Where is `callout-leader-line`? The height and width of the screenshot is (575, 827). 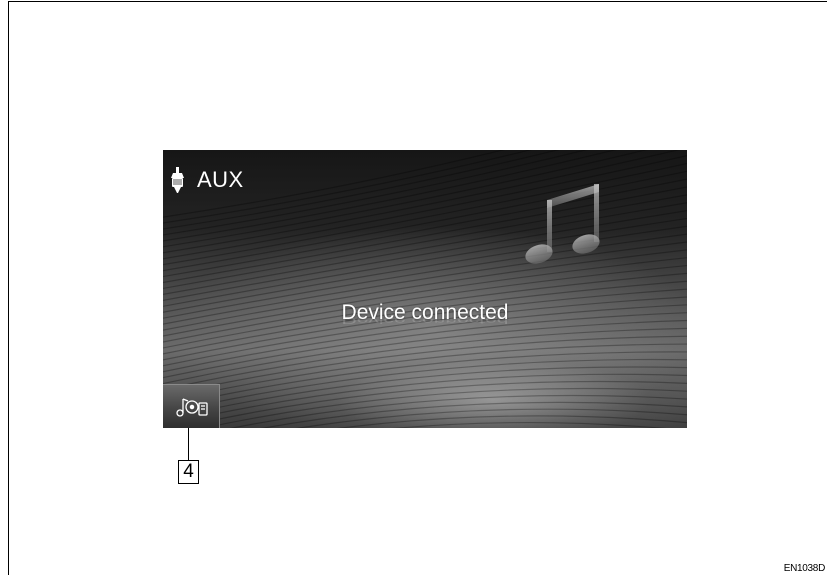
callout-leader-line is located at coordinates (188, 444).